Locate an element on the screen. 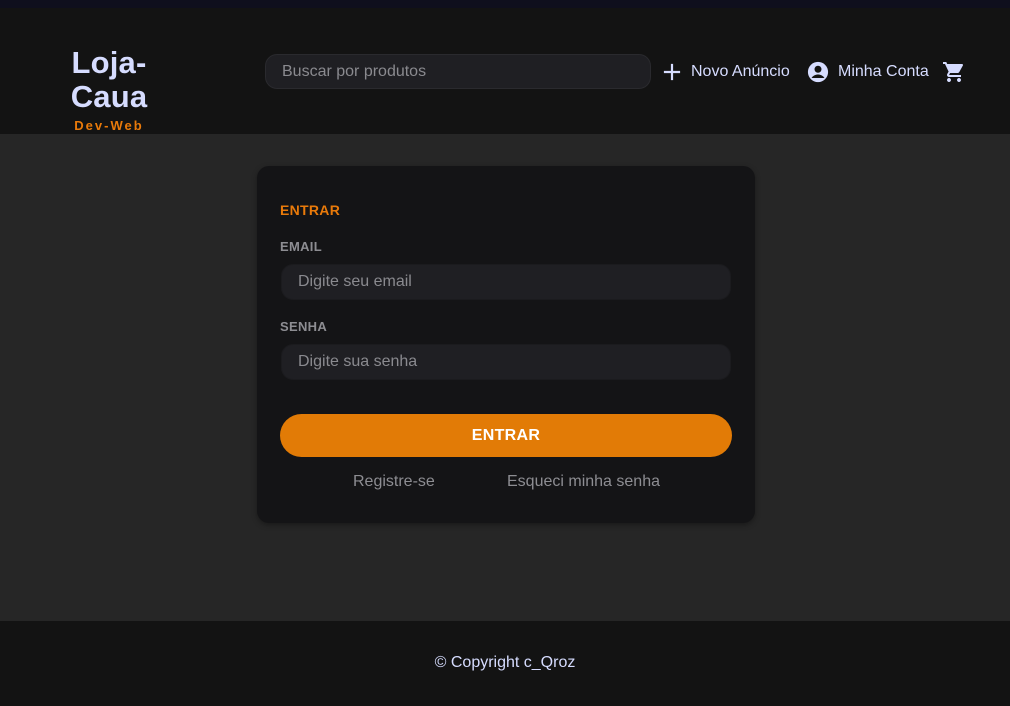 Image resolution: width=1010 pixels, height=706 pixels. email-field is located at coordinates (506, 282).